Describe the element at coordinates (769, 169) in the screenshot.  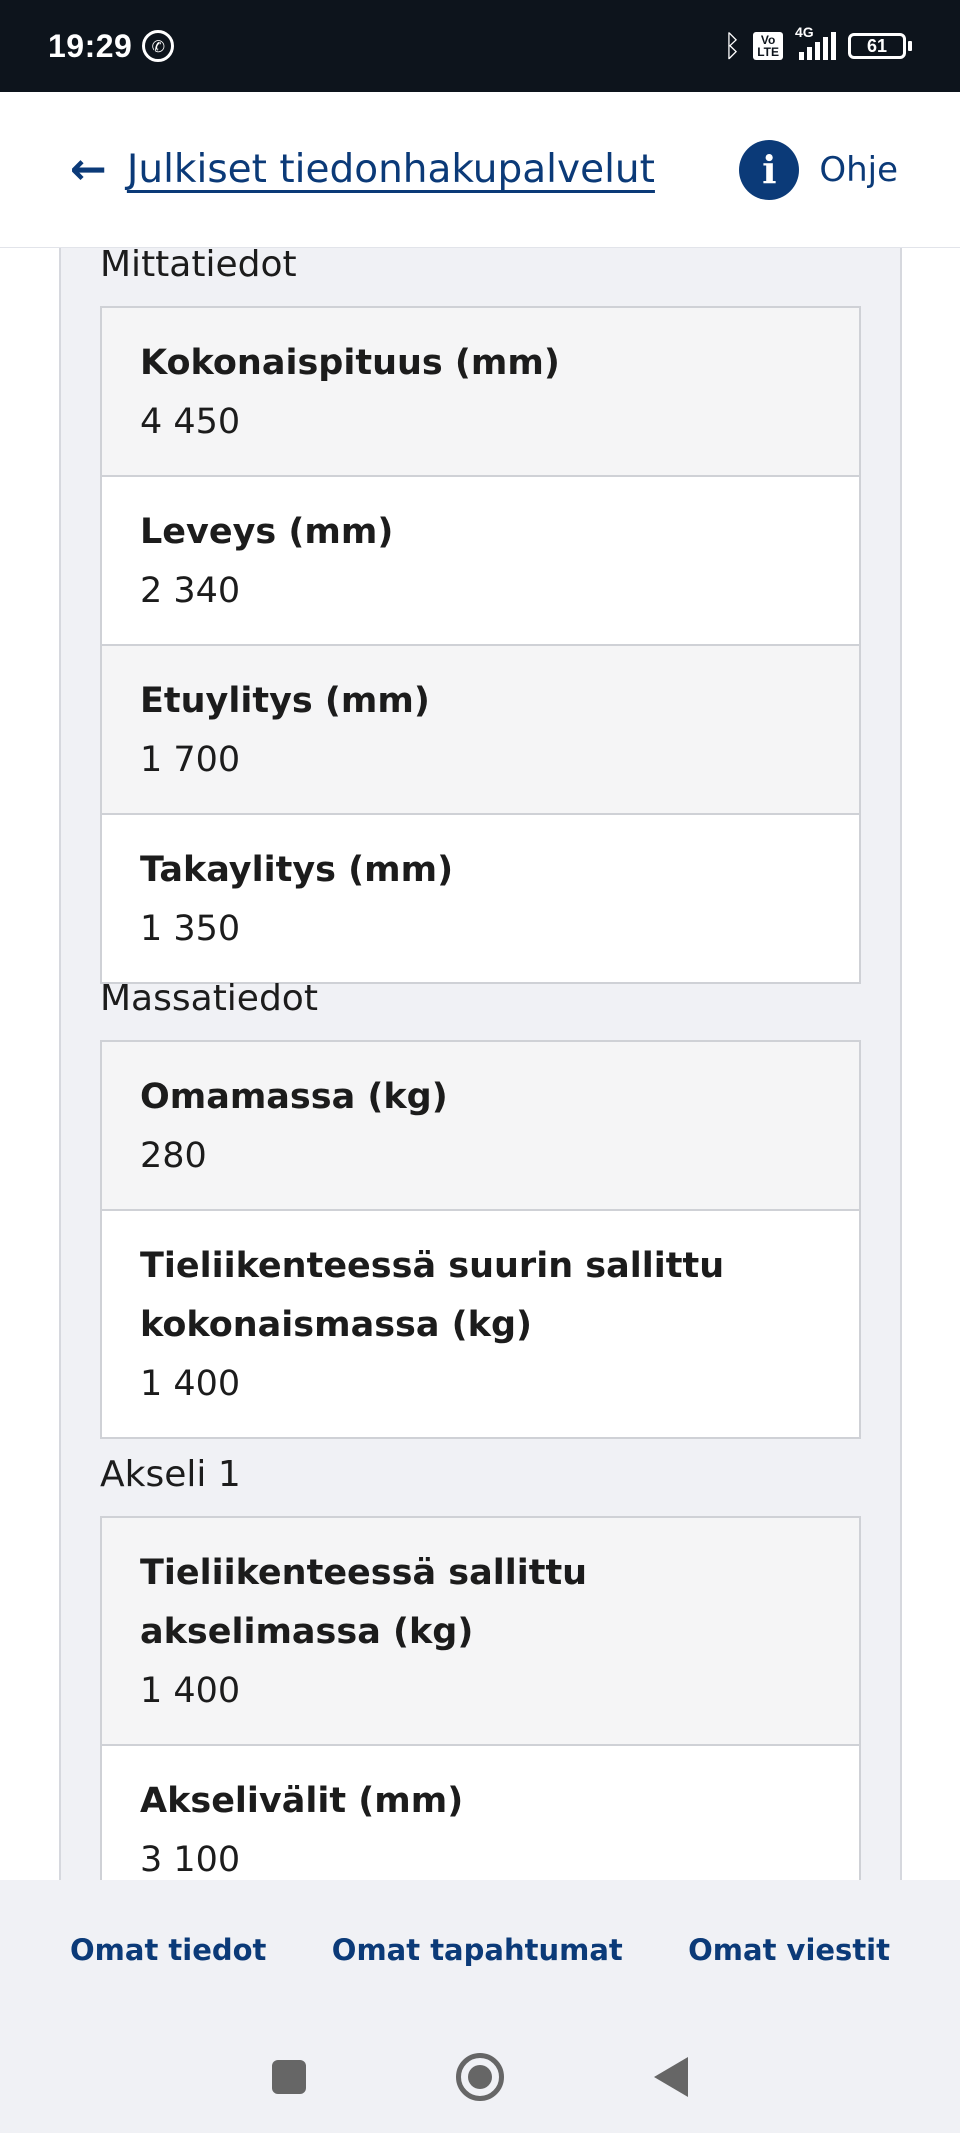
I see `info-icon: i` at that location.